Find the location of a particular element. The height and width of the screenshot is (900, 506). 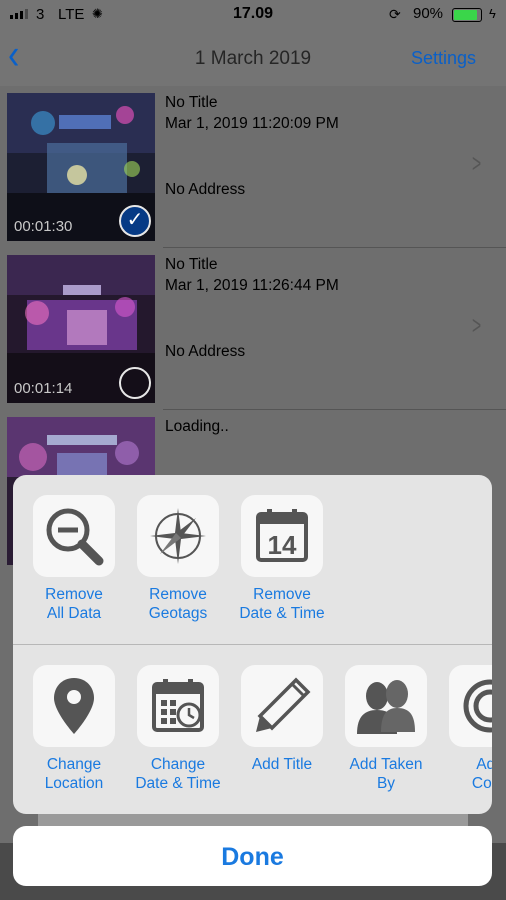

add-taken-by-button: Add Taken By is located at coordinates (386, 729).